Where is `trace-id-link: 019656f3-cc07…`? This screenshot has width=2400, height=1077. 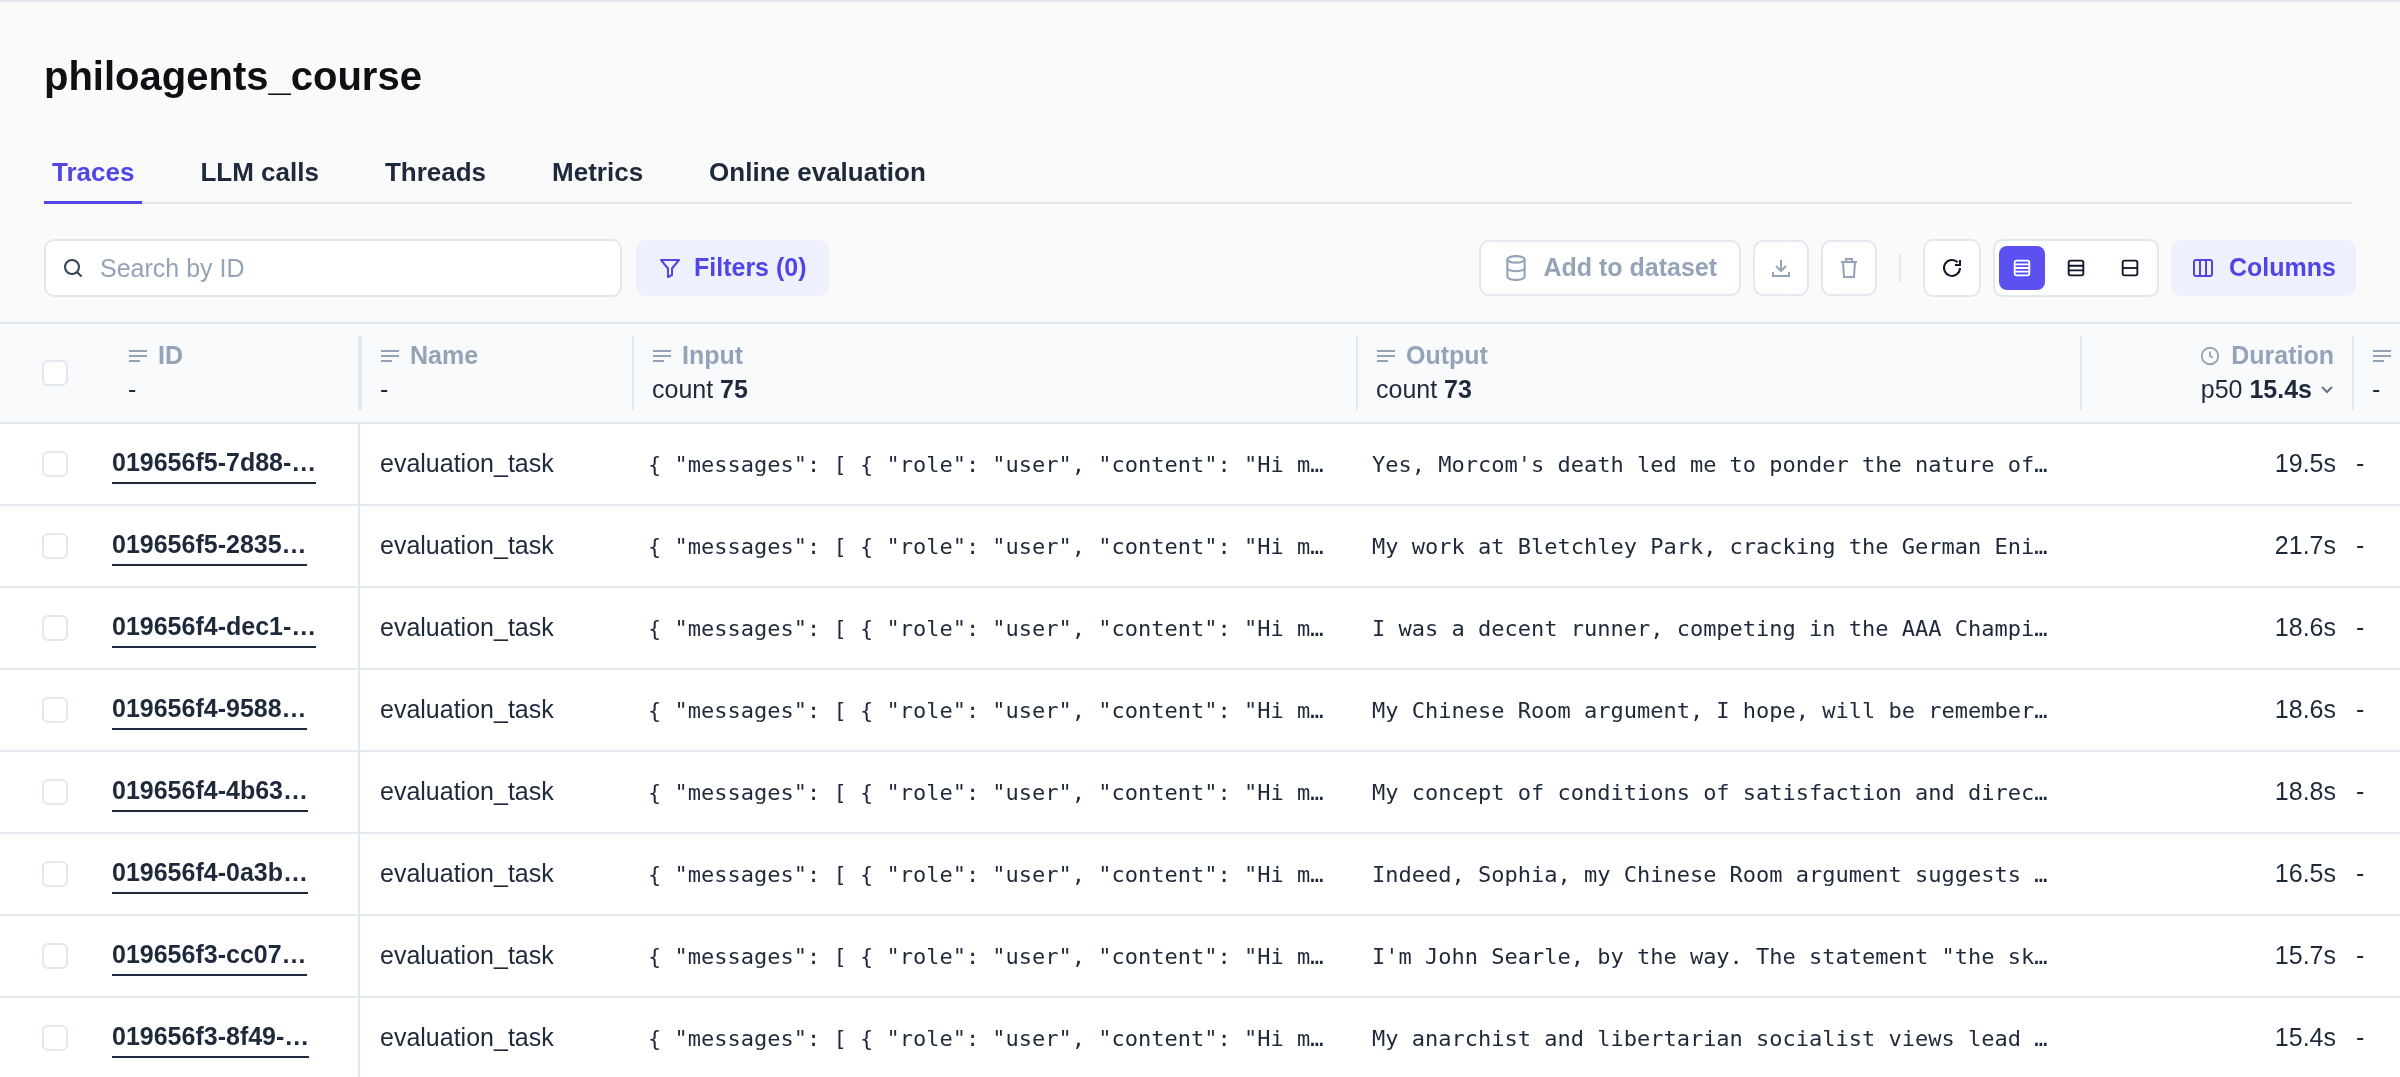
trace-id-link: 019656f3-cc07… is located at coordinates (209, 956).